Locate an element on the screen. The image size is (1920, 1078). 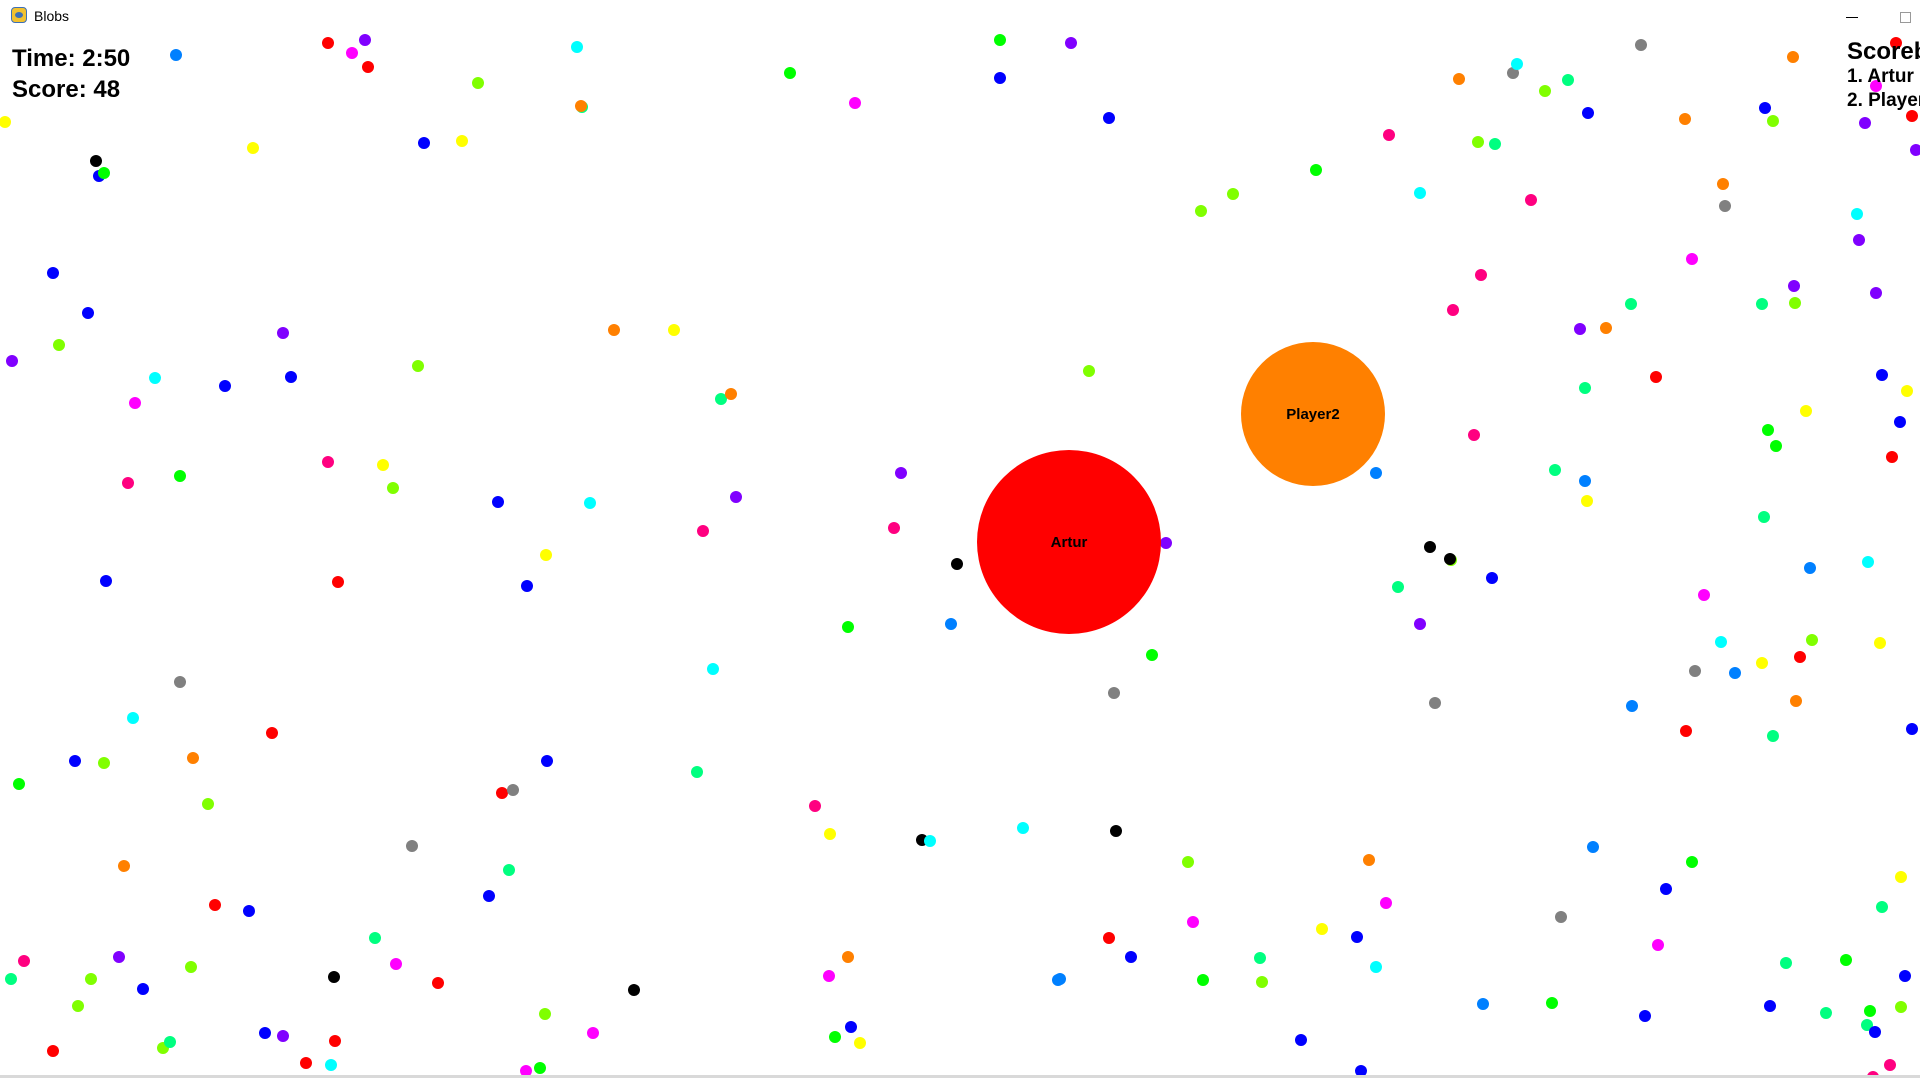
title-bar: Blobs is located at coordinates (960, 15).